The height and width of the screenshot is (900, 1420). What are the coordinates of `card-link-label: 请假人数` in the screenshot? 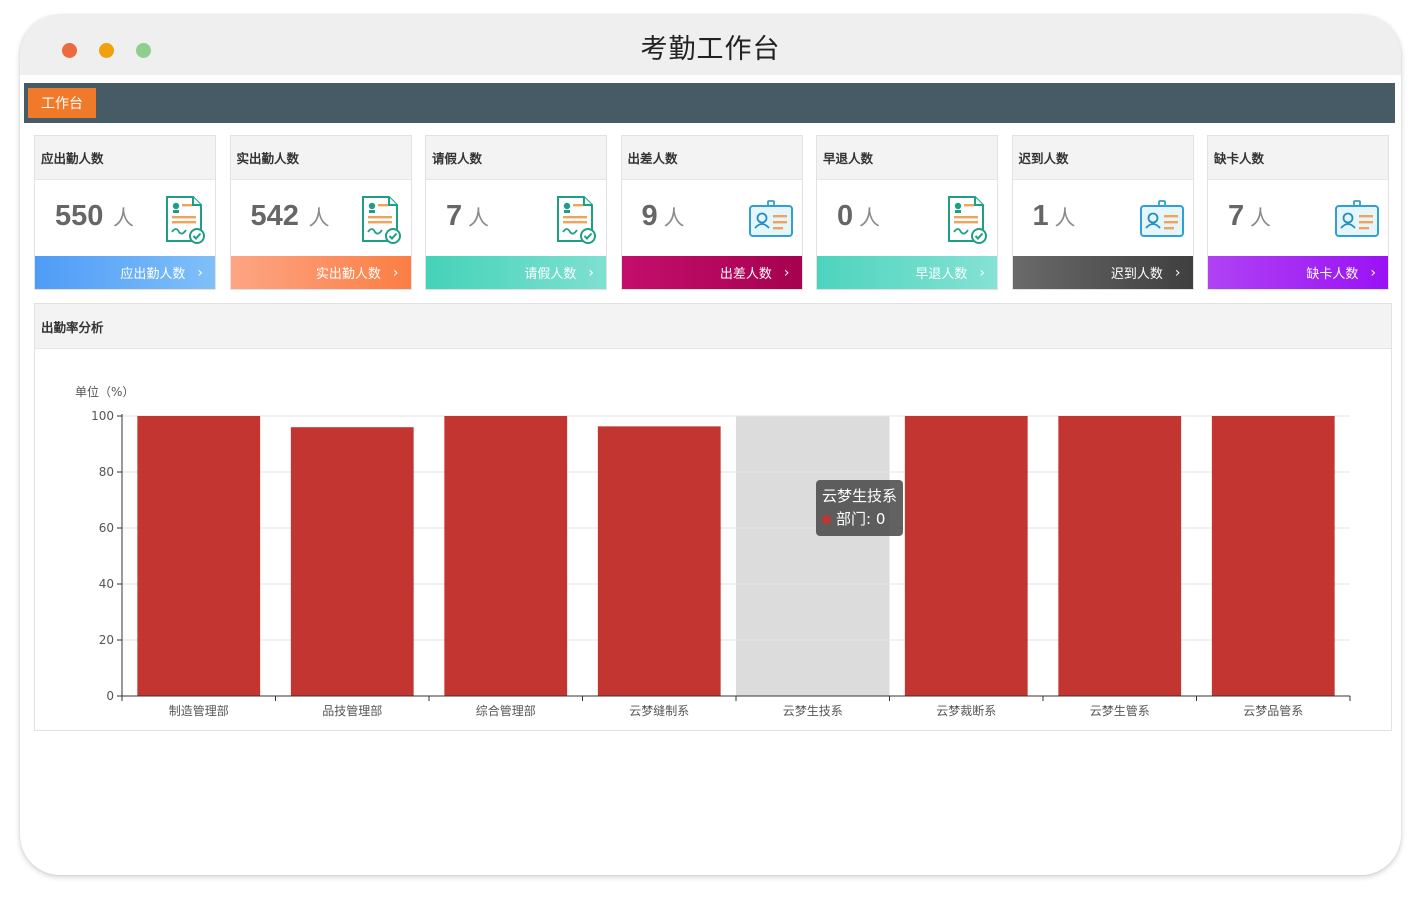 It's located at (550, 274).